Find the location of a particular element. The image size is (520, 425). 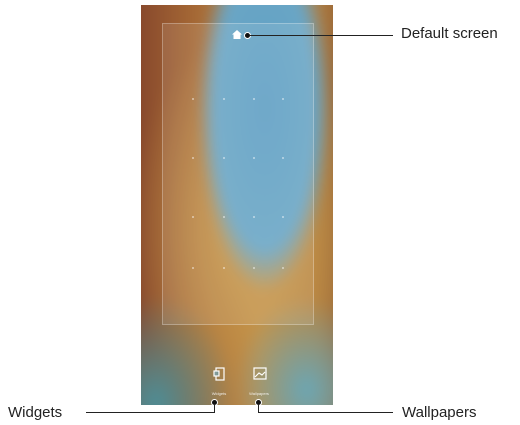

widgets-button-label: Widgets is located at coordinates (219, 393).